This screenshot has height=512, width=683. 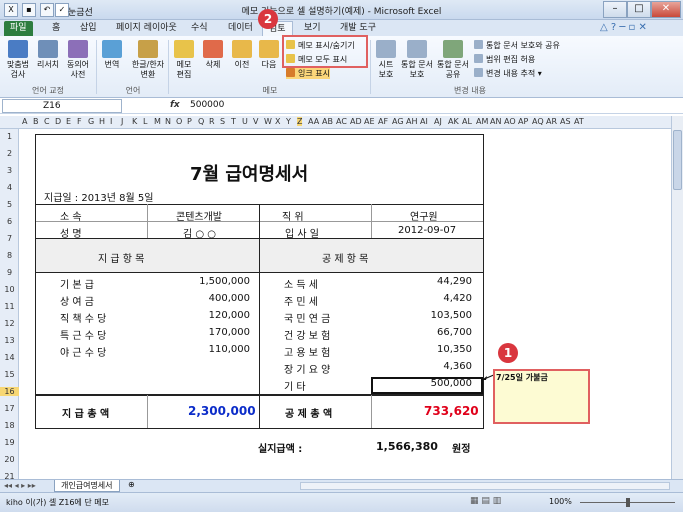 What do you see at coordinates (9, 306) in the screenshot?
I see `row-header: 11` at bounding box center [9, 306].